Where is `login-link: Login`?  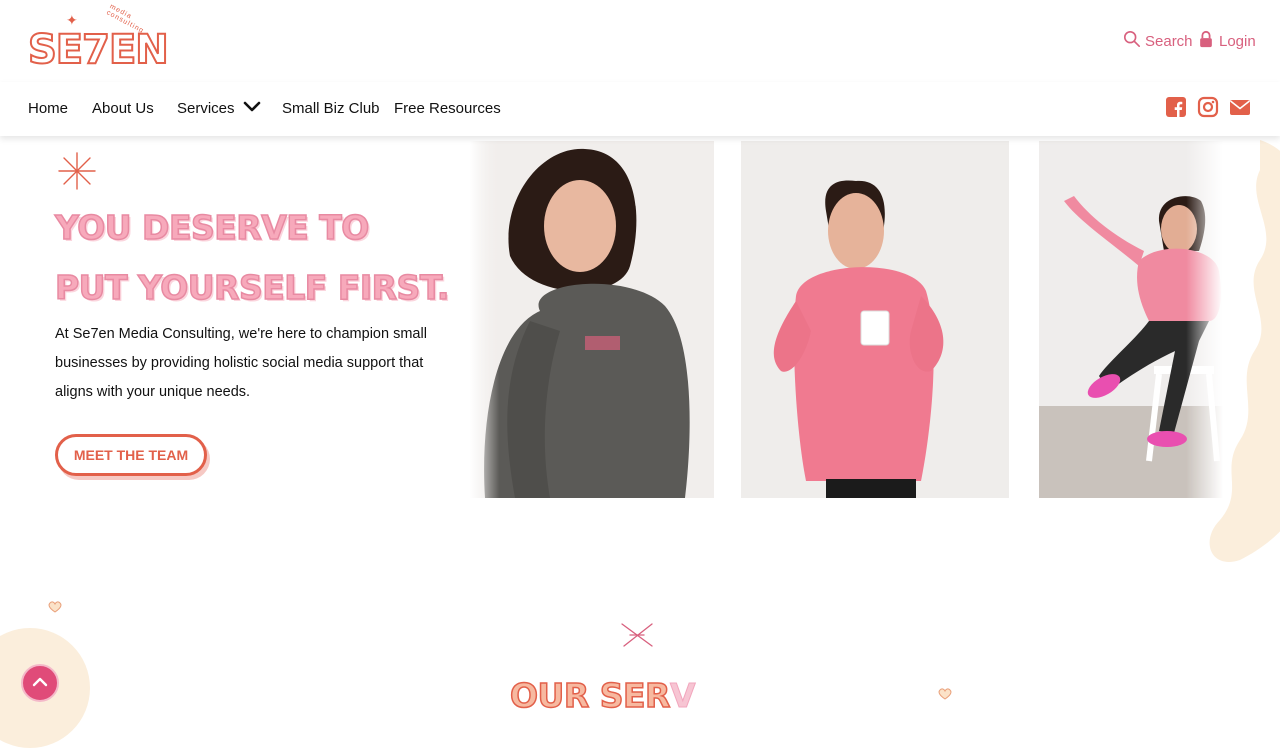 login-link: Login is located at coordinates (1226, 41).